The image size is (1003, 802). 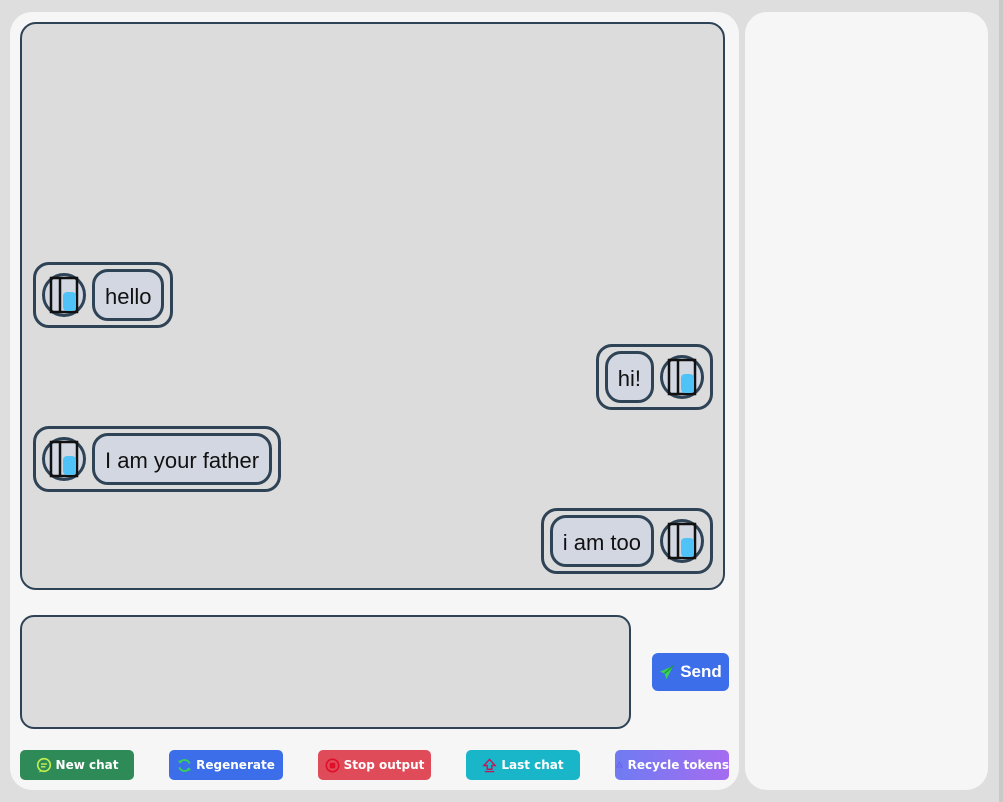 What do you see at coordinates (601, 541) in the screenshot?
I see `message-text: i am too` at bounding box center [601, 541].